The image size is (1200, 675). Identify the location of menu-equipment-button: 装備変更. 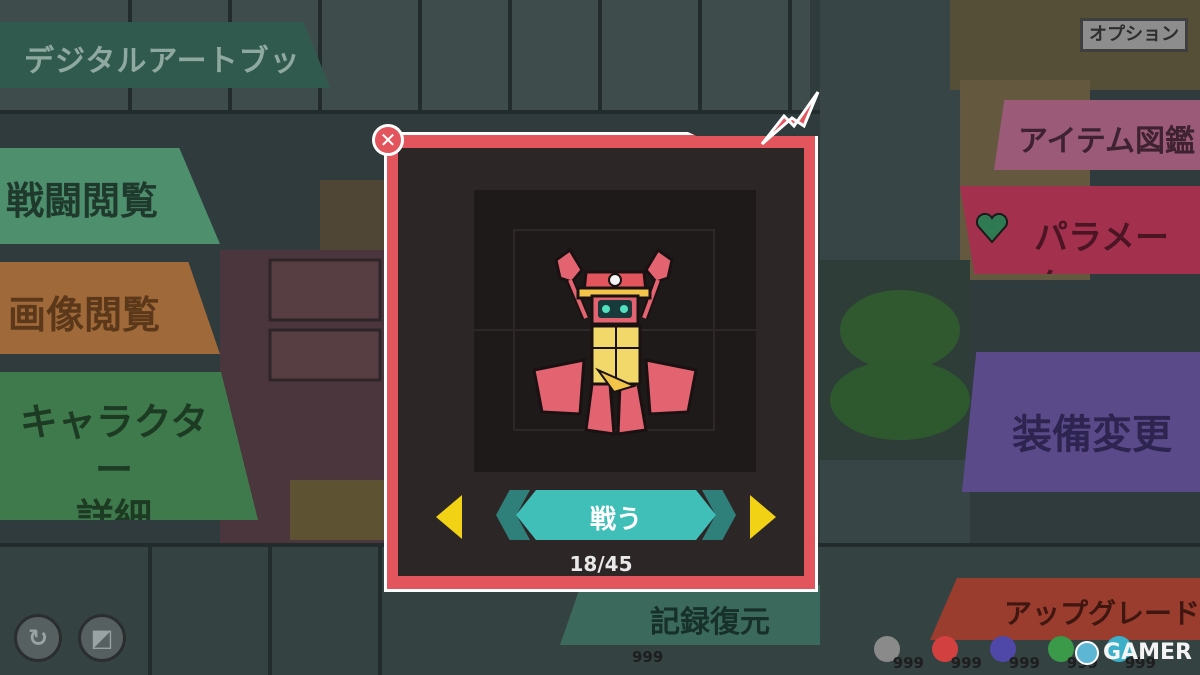
(1081, 422).